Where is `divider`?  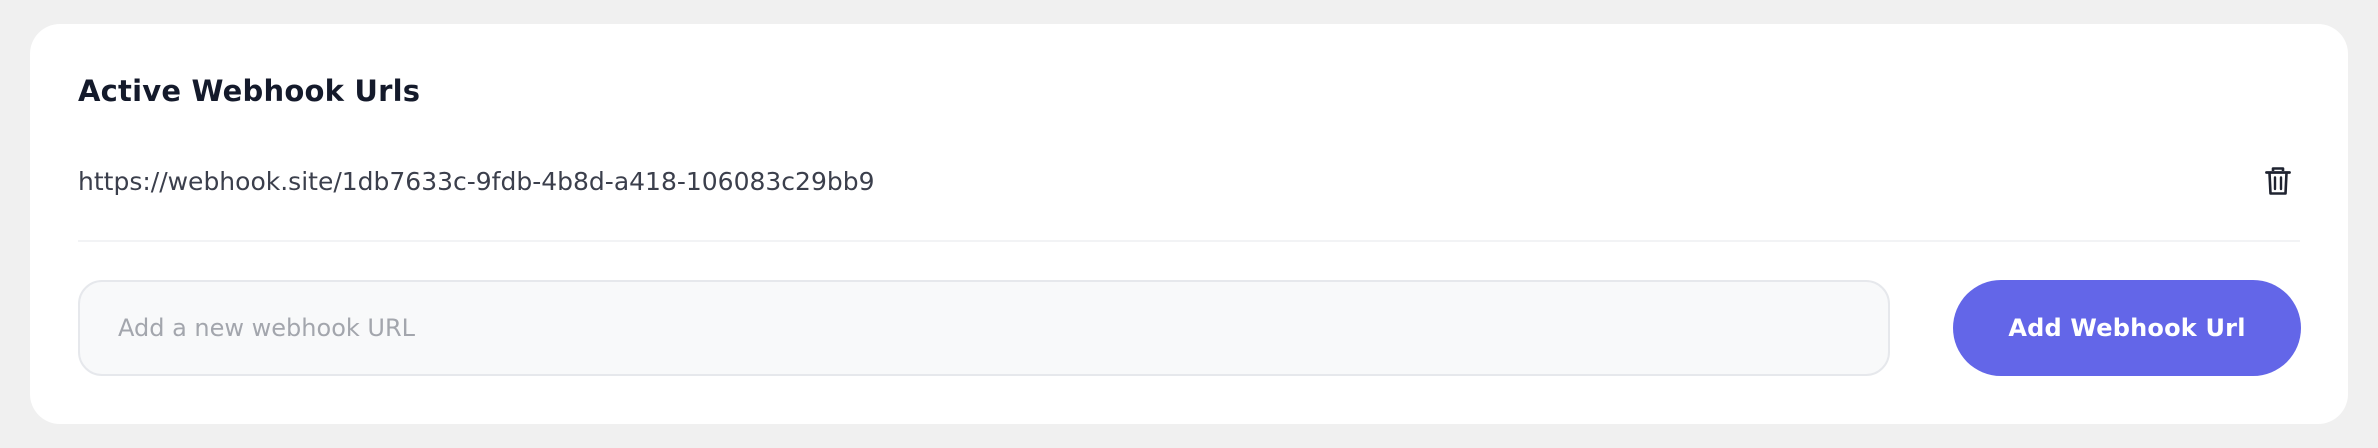 divider is located at coordinates (1189, 241).